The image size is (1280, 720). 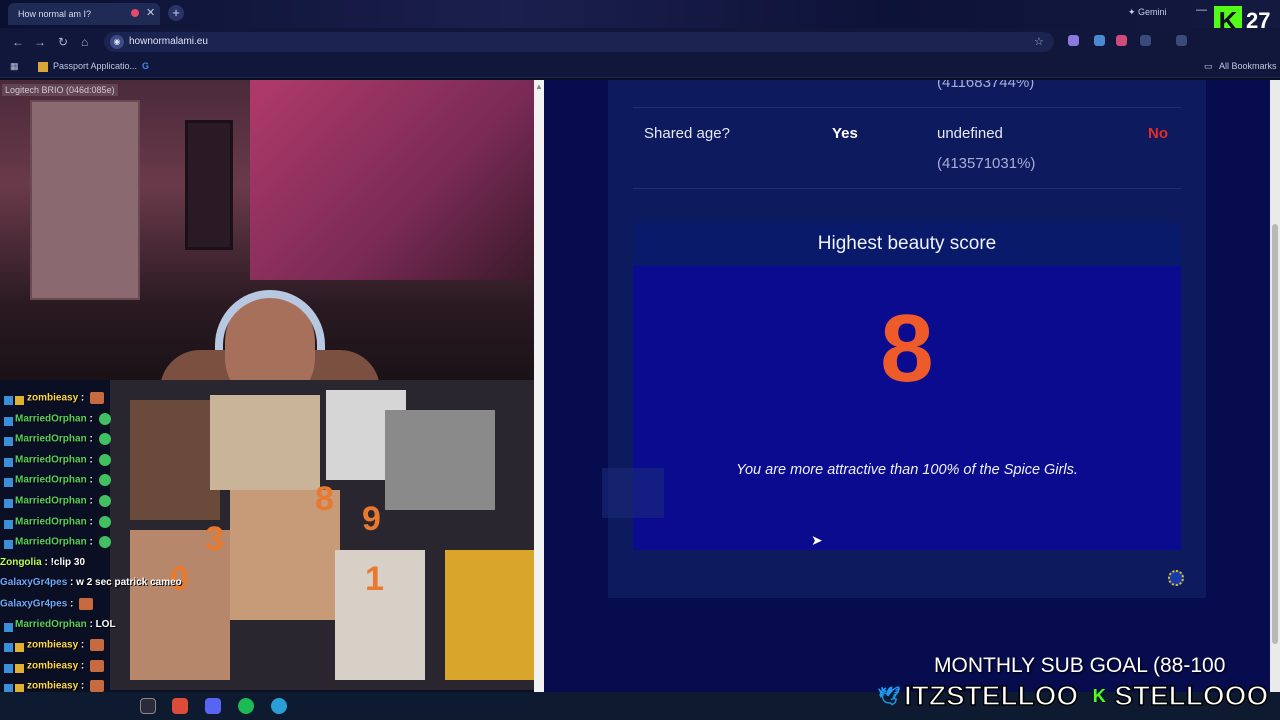 I want to click on apps-icon: ▦, so click(x=14, y=66).